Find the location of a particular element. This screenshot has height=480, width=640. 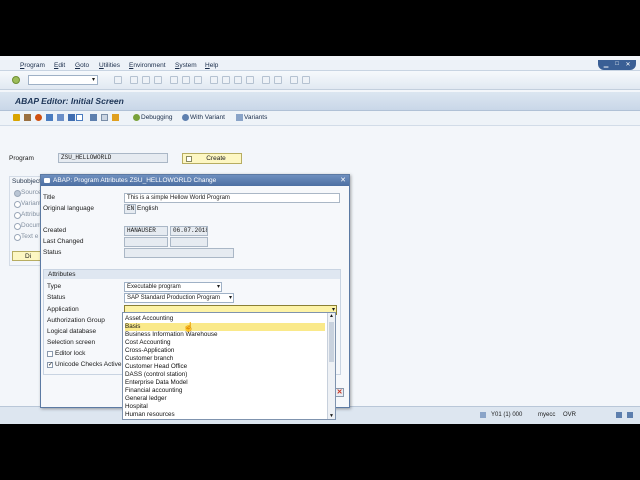

check-icon is located at coordinates (16, 117).